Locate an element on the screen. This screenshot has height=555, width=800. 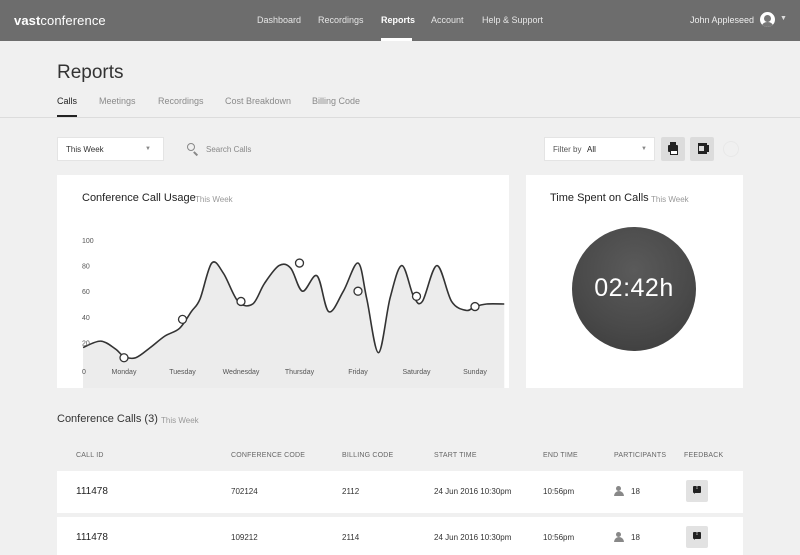
tab-meetings: Meetings is located at coordinates (117, 101).